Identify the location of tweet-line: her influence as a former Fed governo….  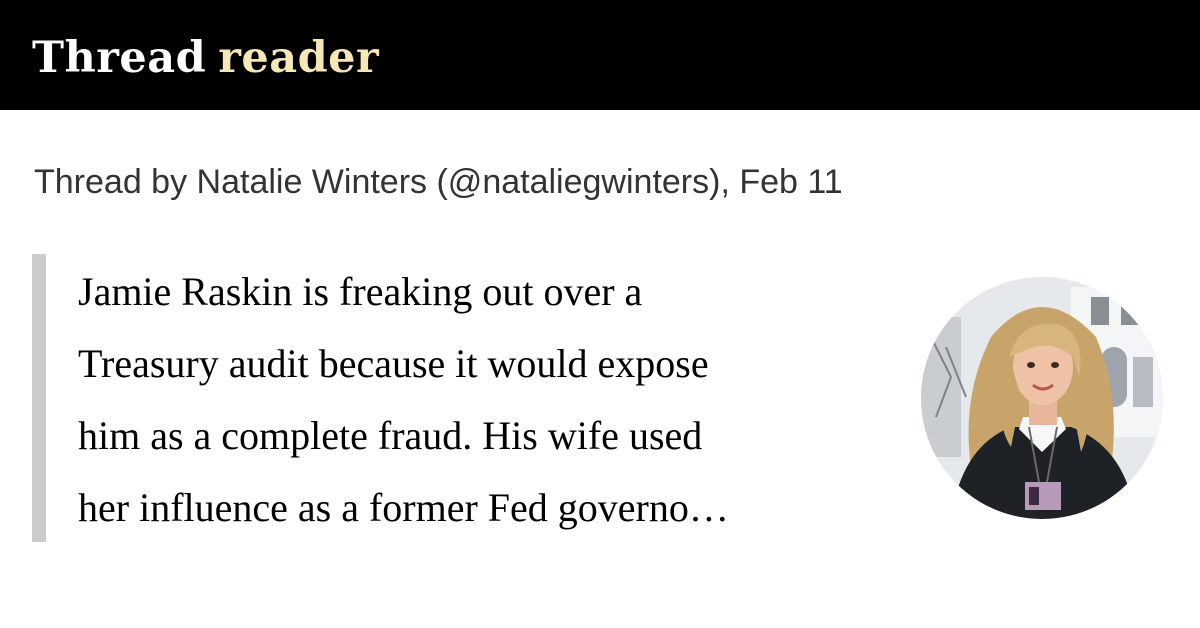
(403, 507).